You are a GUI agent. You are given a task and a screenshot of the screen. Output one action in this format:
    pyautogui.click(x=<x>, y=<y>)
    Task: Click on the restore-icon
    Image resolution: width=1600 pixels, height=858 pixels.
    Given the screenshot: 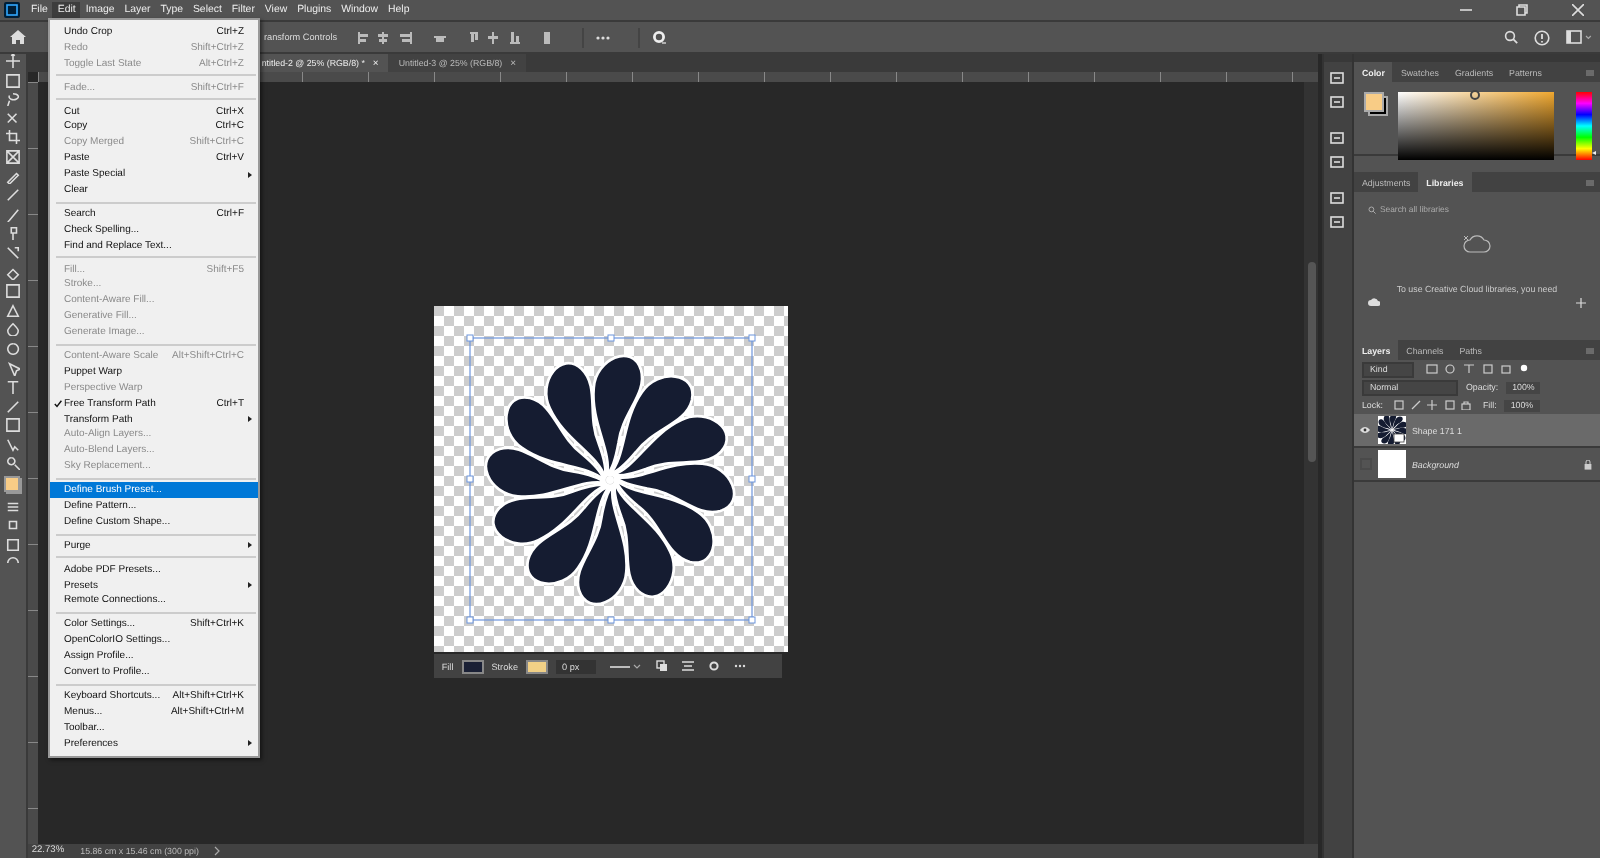 What is the action you would take?
    pyautogui.click(x=1522, y=10)
    